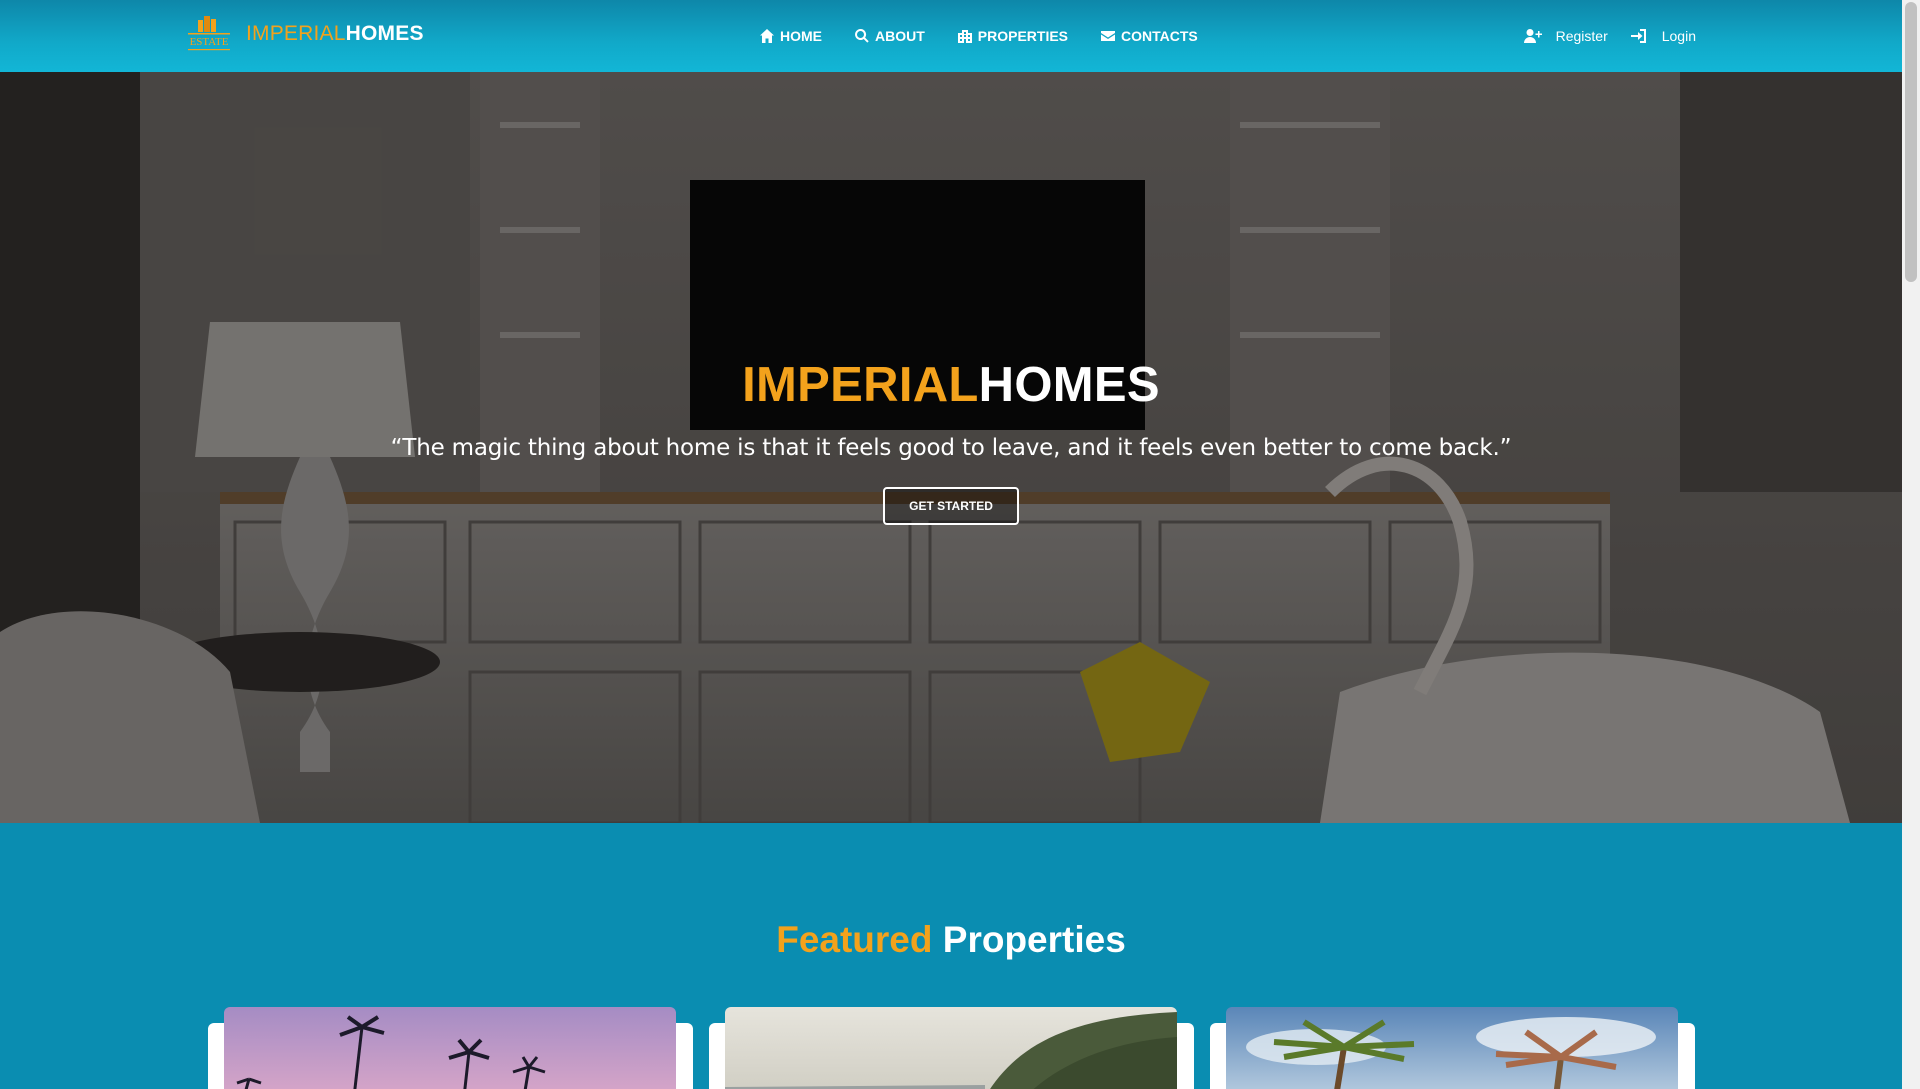 The image size is (1920, 1089). I want to click on nav-contacts-label: CONTACTS, so click(1159, 36).